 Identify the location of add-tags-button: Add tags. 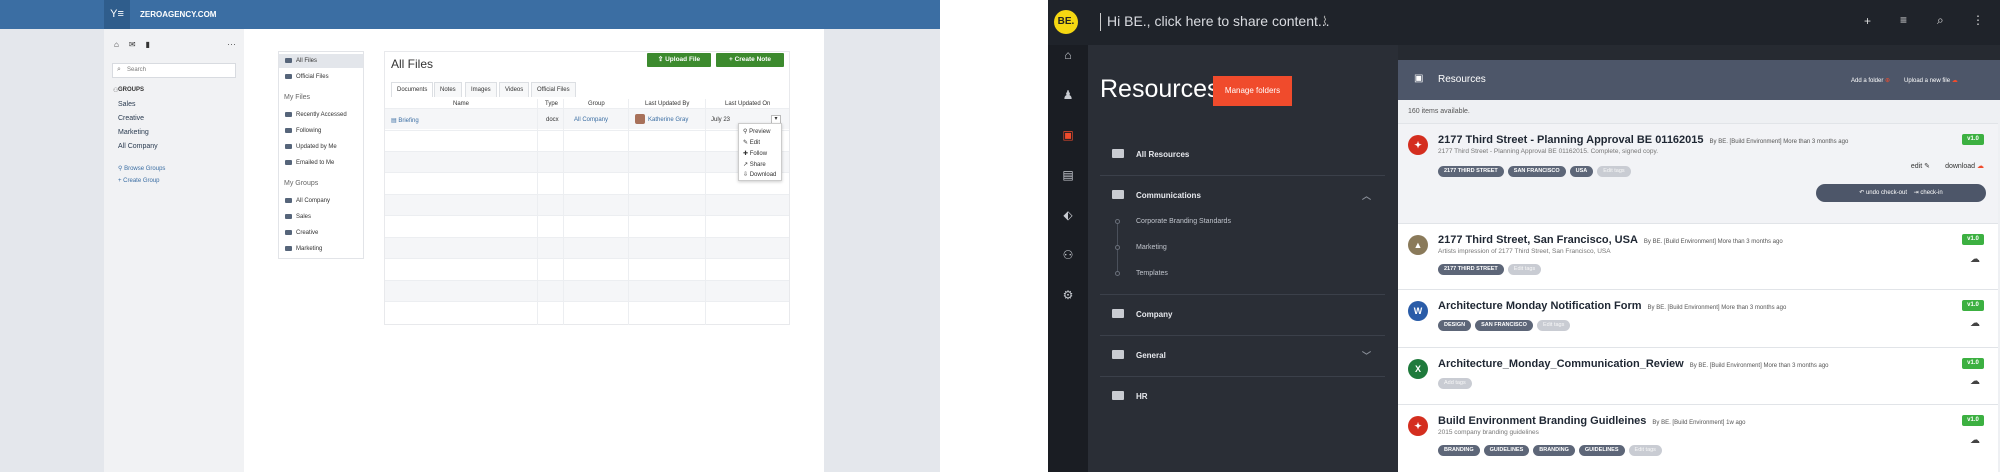
(1455, 383).